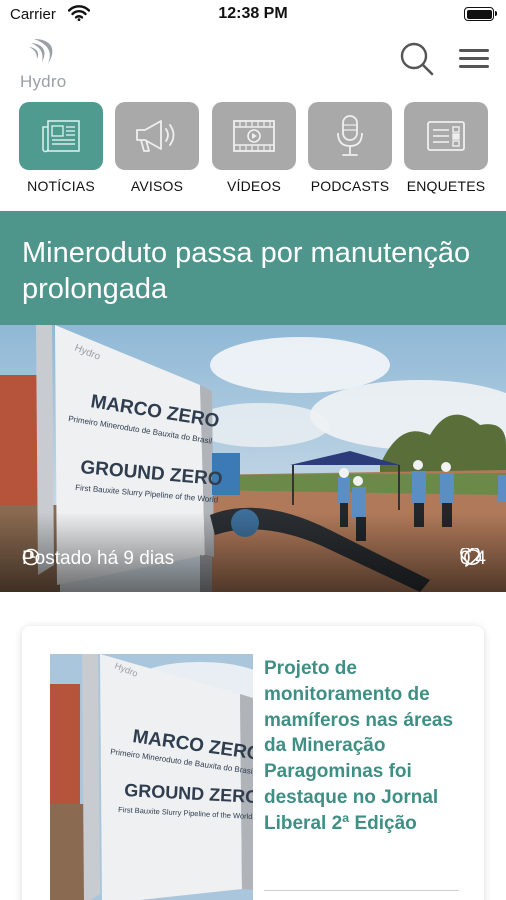  I want to click on poll-icon, so click(446, 136).